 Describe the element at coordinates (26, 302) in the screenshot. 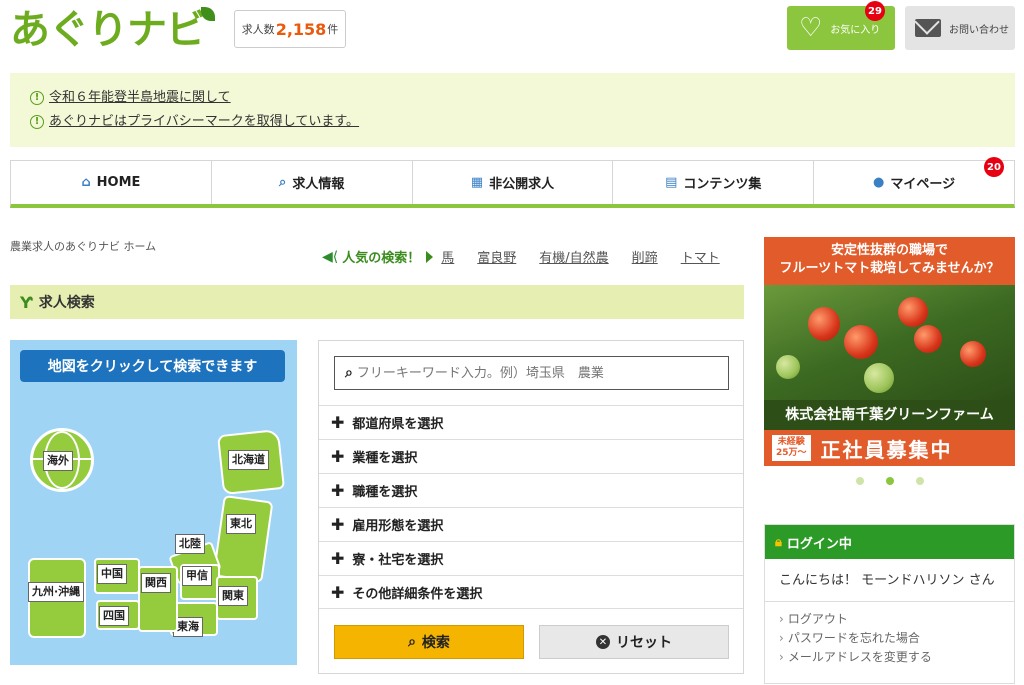

I see `sprout-icon: Ƴ` at that location.